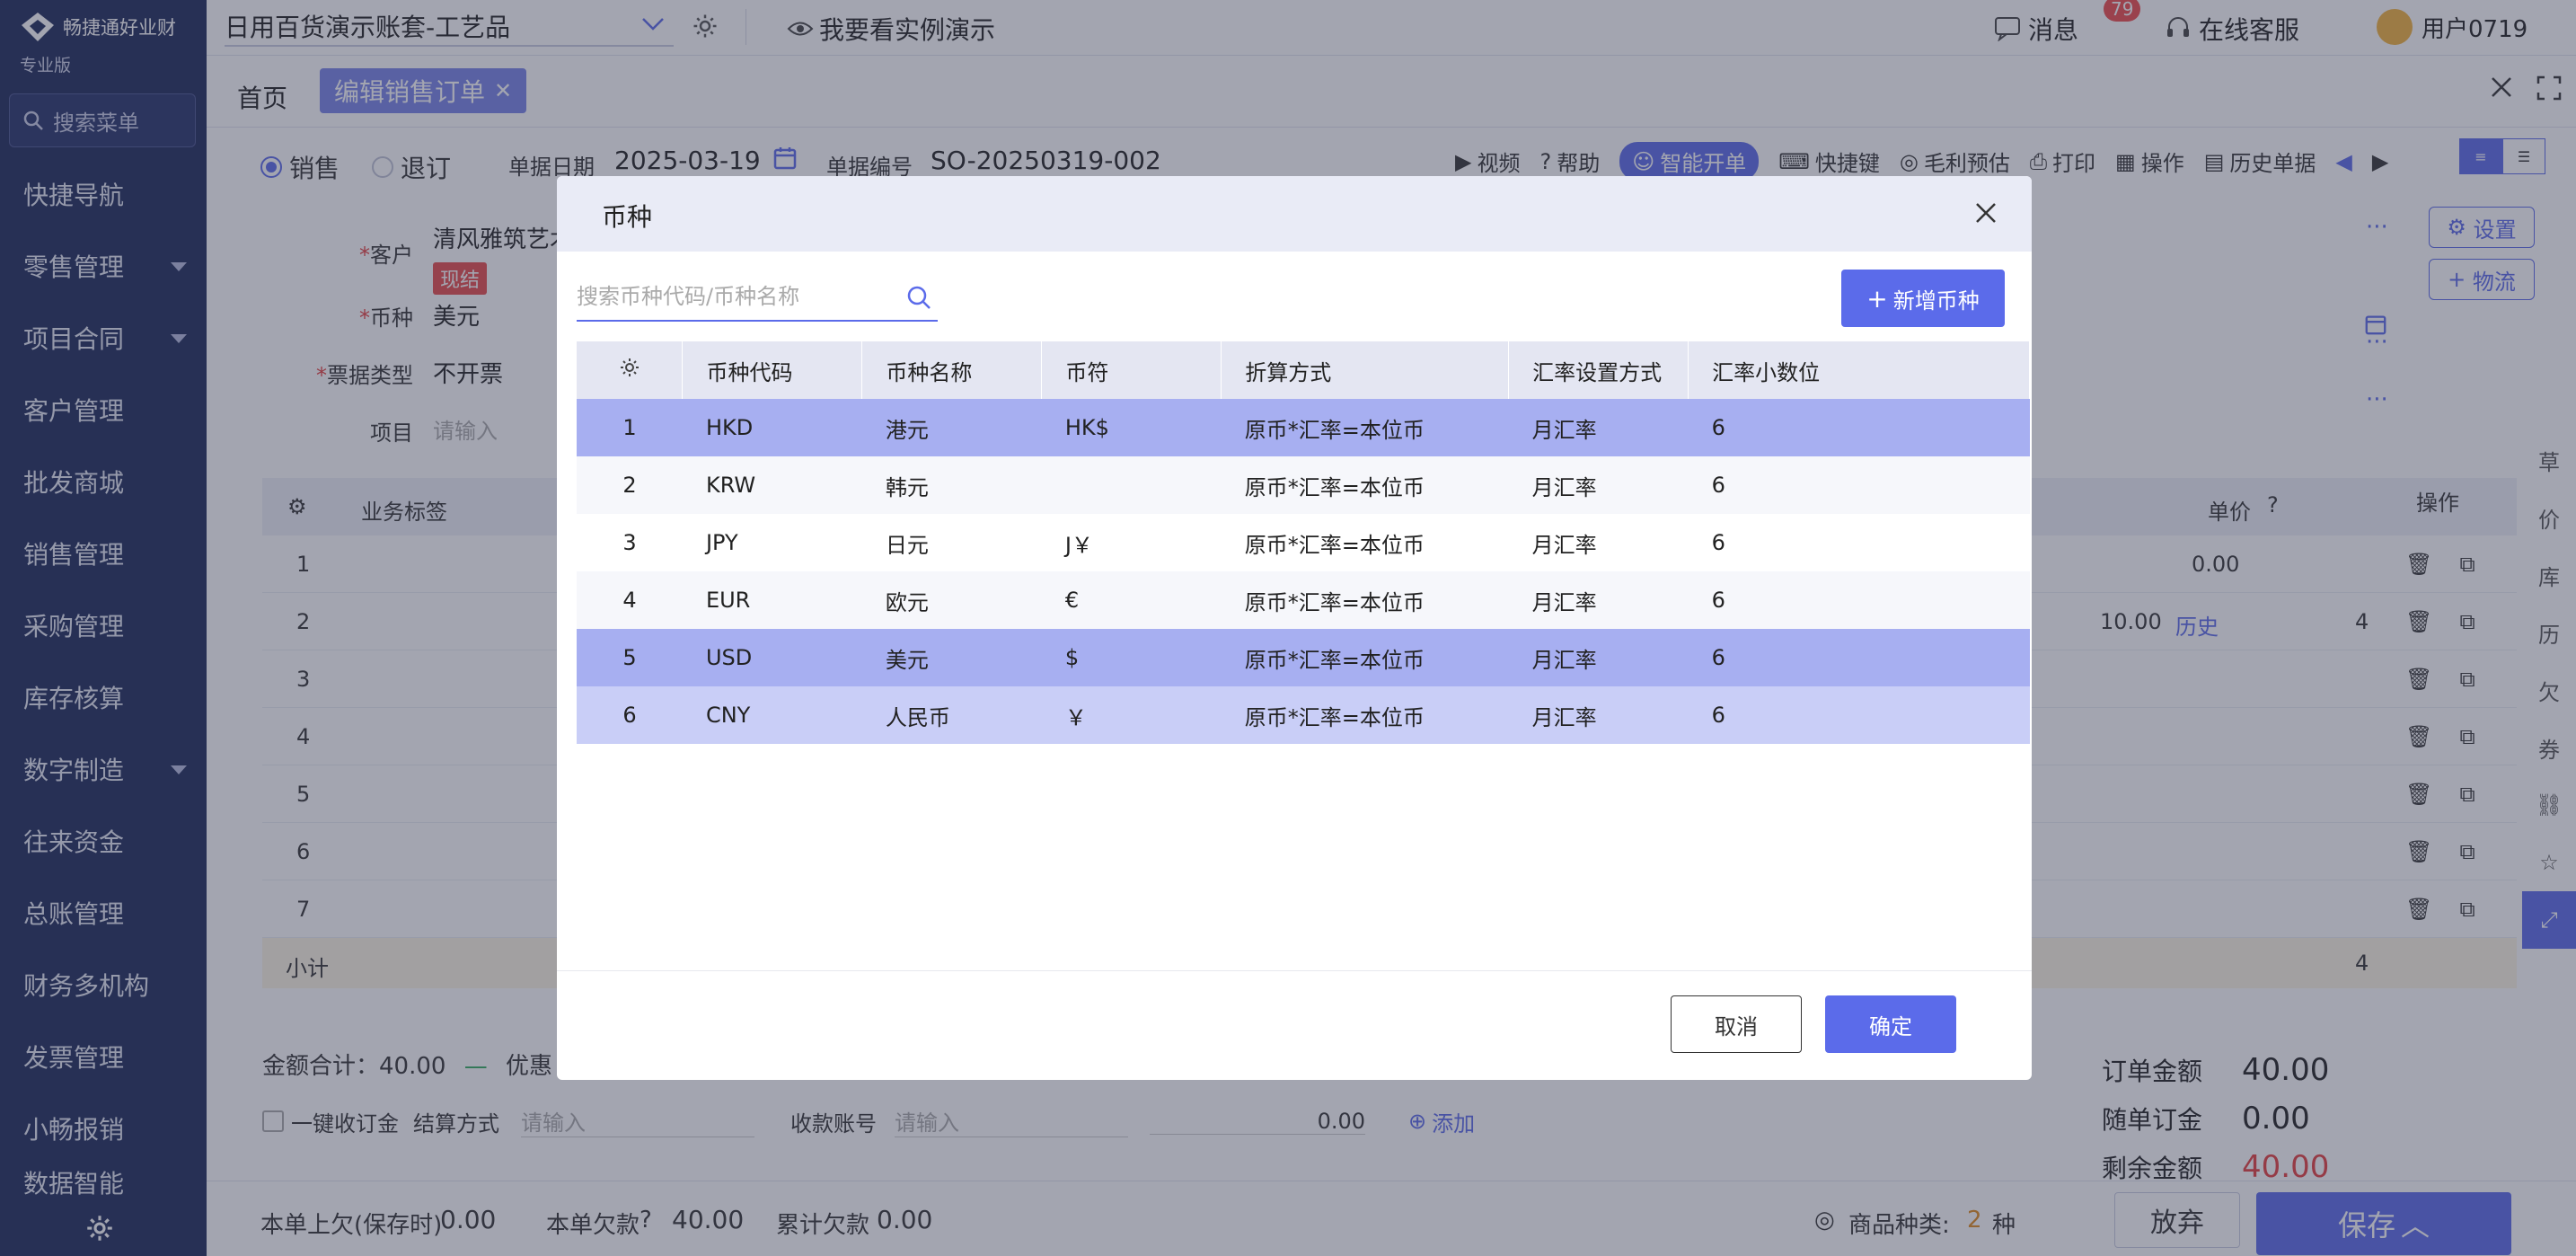 Image resolution: width=2576 pixels, height=1256 pixels. I want to click on dialog-header: 币种, so click(1294, 214).